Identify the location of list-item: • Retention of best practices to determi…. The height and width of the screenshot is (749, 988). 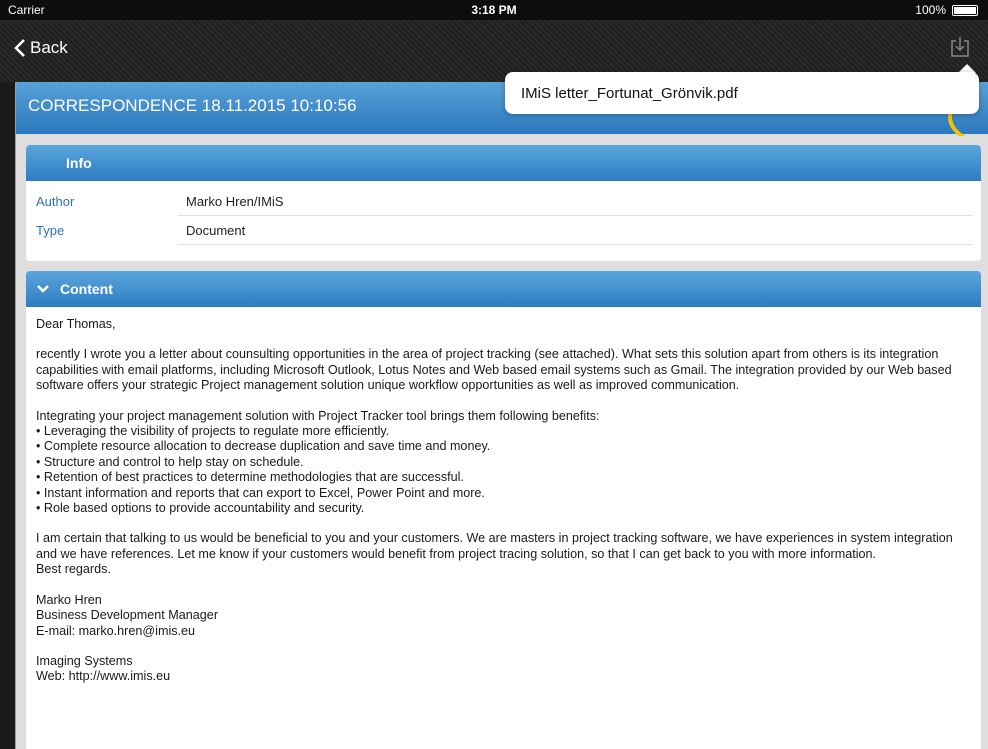
(250, 477).